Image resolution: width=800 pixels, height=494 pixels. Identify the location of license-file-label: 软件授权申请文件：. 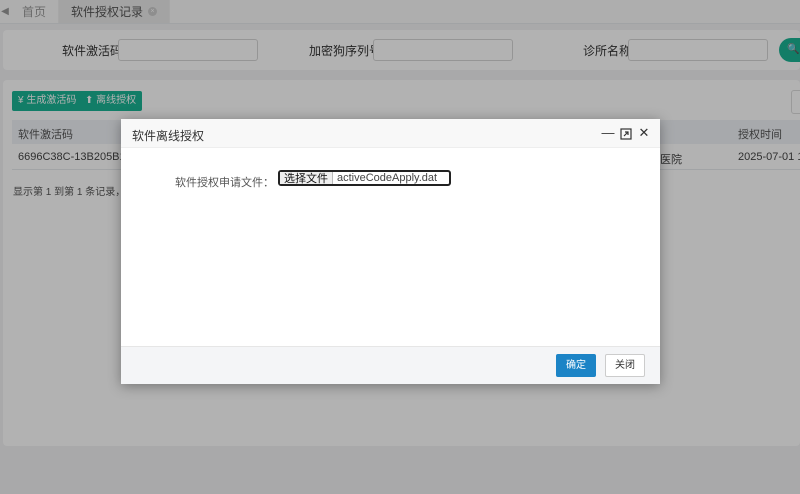
(224, 183).